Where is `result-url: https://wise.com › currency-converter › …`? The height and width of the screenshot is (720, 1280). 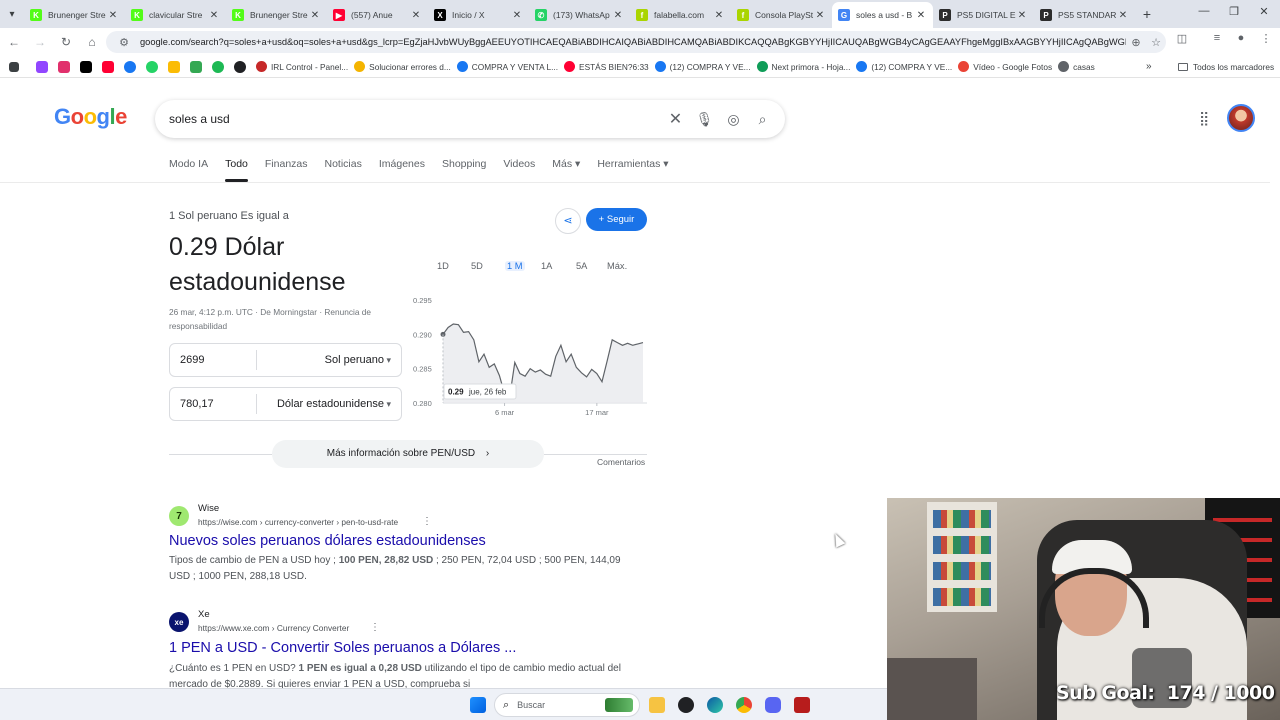
result-url: https://wise.com › currency-converter › … is located at coordinates (298, 522).